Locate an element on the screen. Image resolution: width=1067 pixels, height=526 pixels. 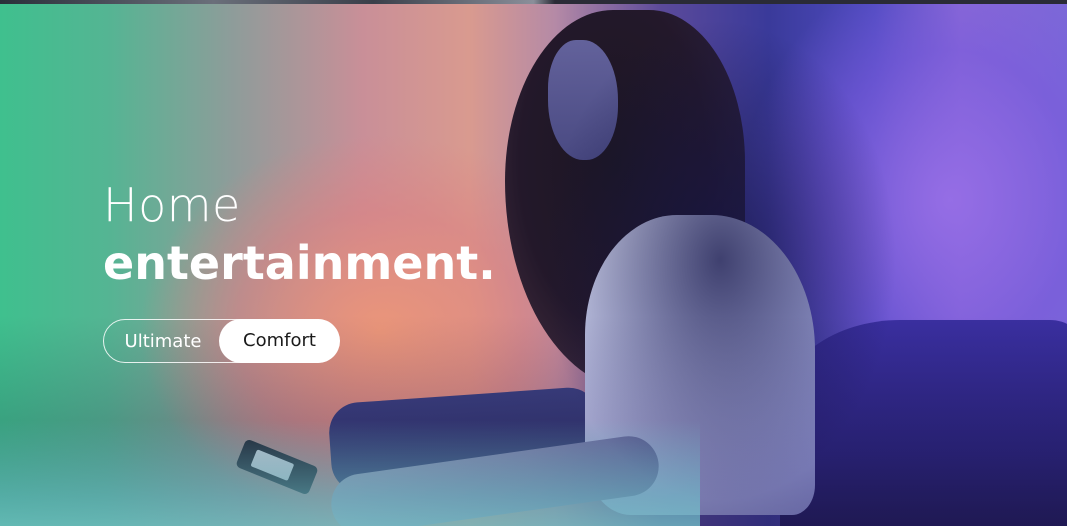
toggle-option-ultimate: Ultimate is located at coordinates (163, 341).